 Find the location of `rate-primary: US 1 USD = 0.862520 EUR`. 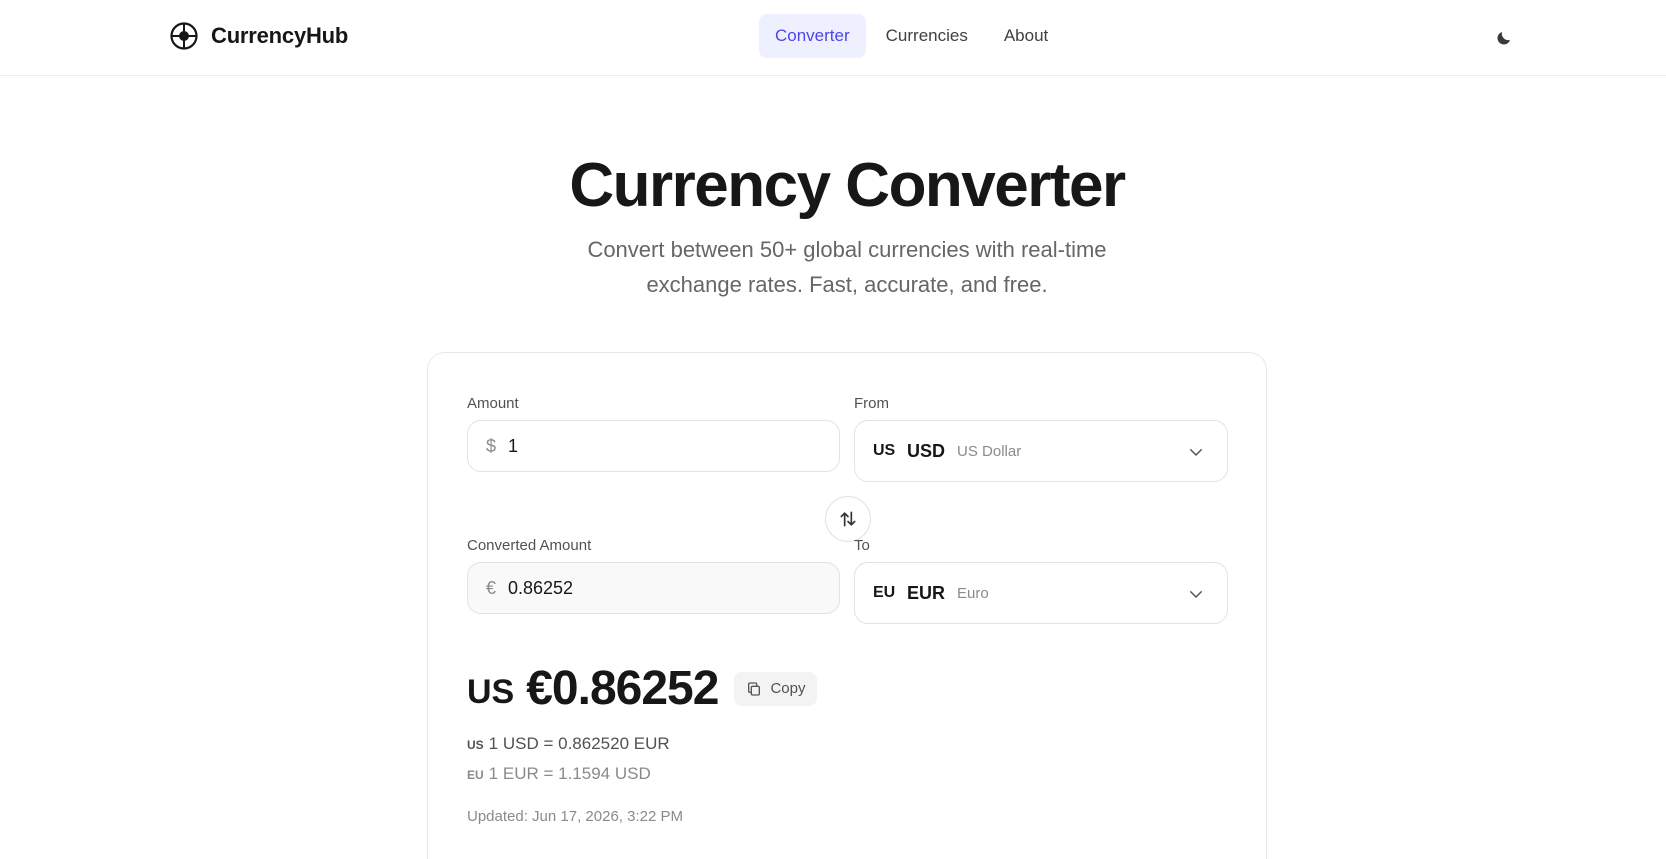

rate-primary: US 1 USD = 0.862520 EUR is located at coordinates (568, 744).